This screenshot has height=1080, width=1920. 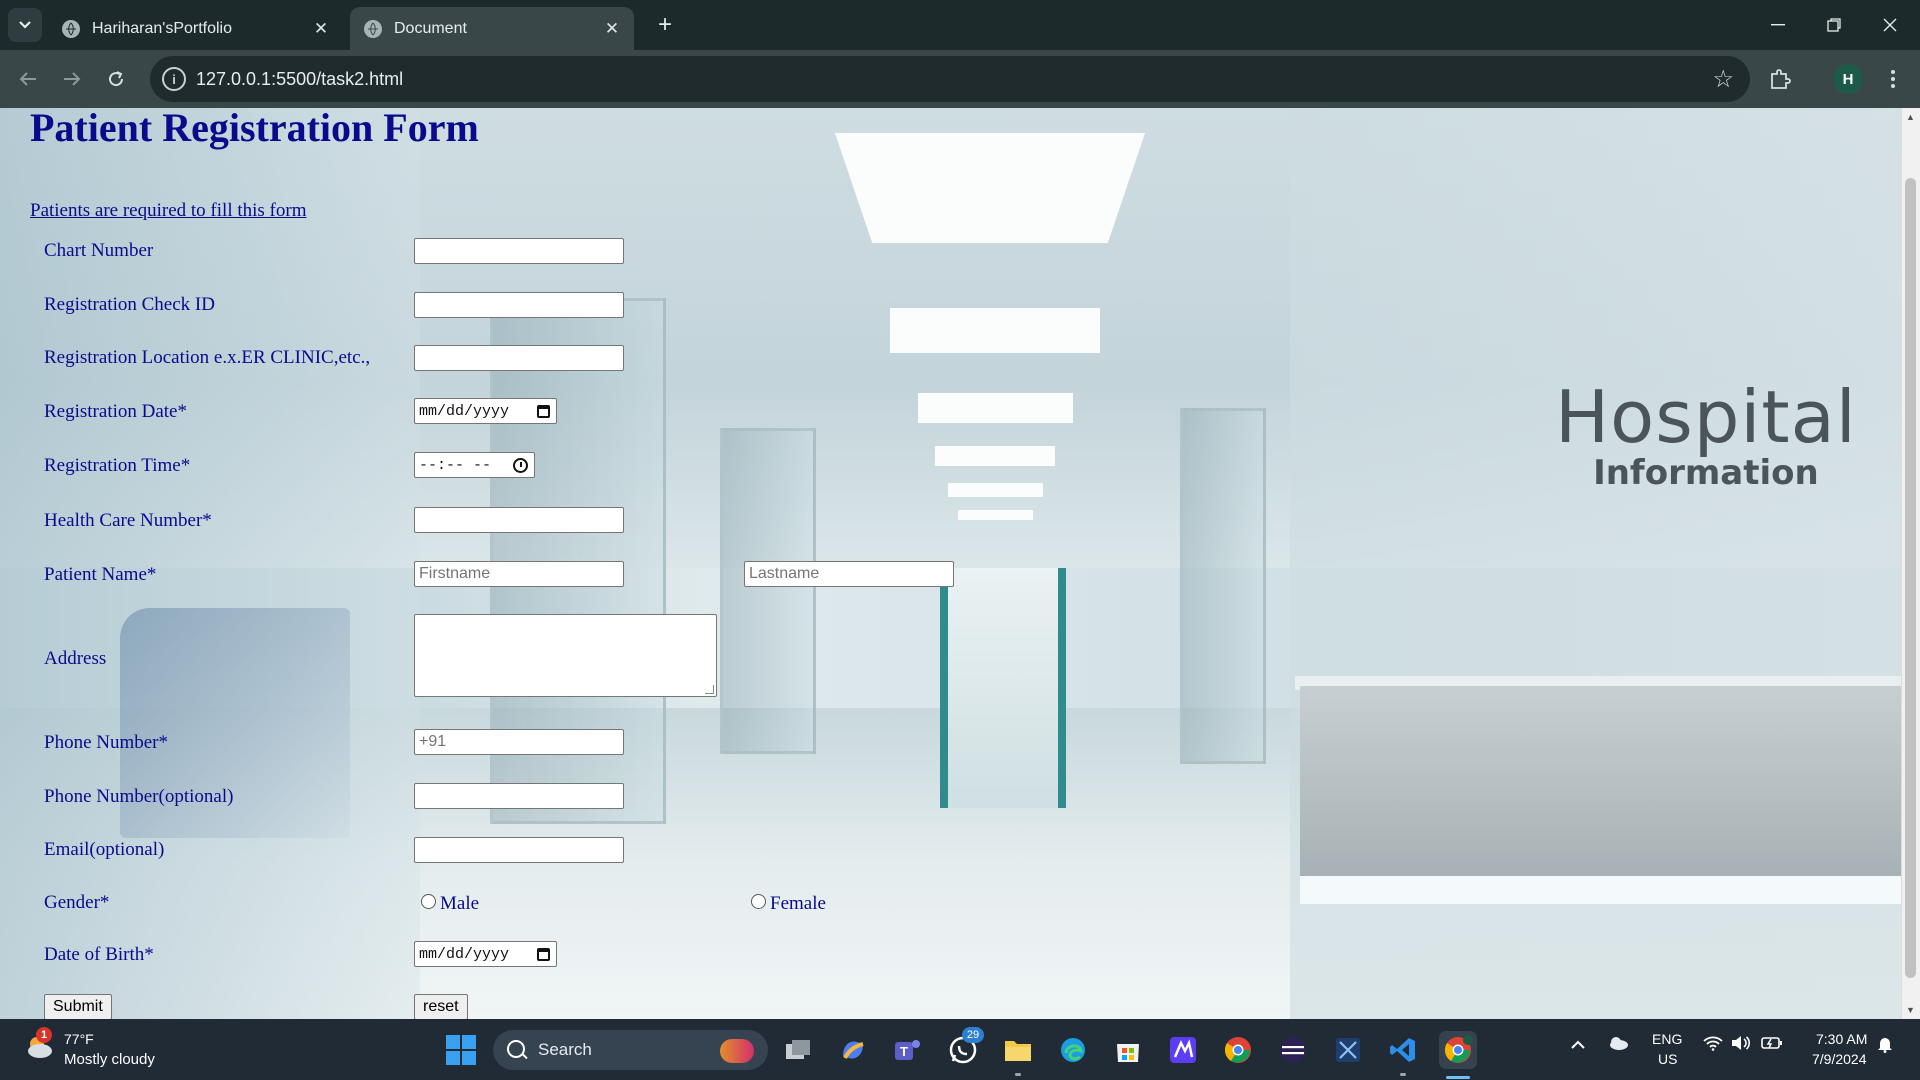 What do you see at coordinates (1741, 1045) in the screenshot?
I see `speaker-volume-icon` at bounding box center [1741, 1045].